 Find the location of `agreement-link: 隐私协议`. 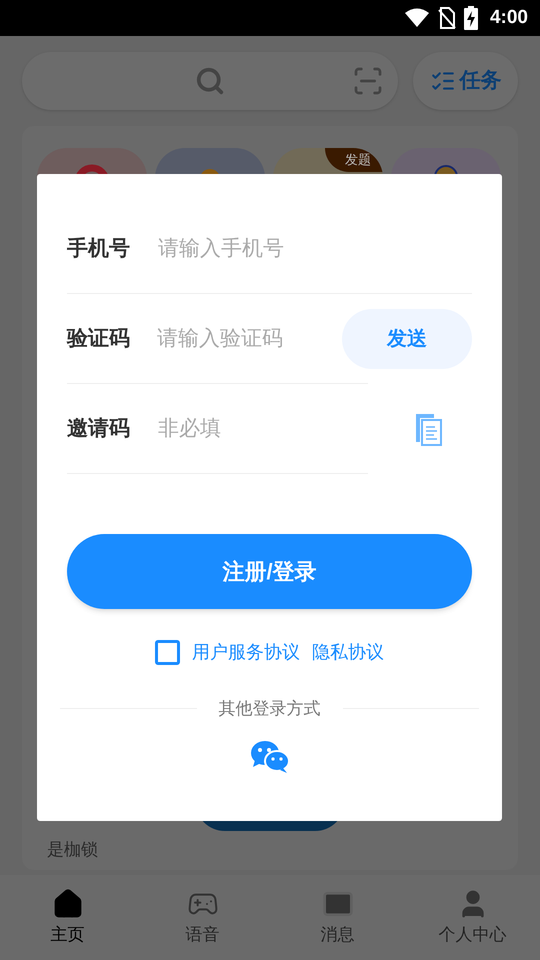

agreement-link: 隐私协议 is located at coordinates (348, 652).